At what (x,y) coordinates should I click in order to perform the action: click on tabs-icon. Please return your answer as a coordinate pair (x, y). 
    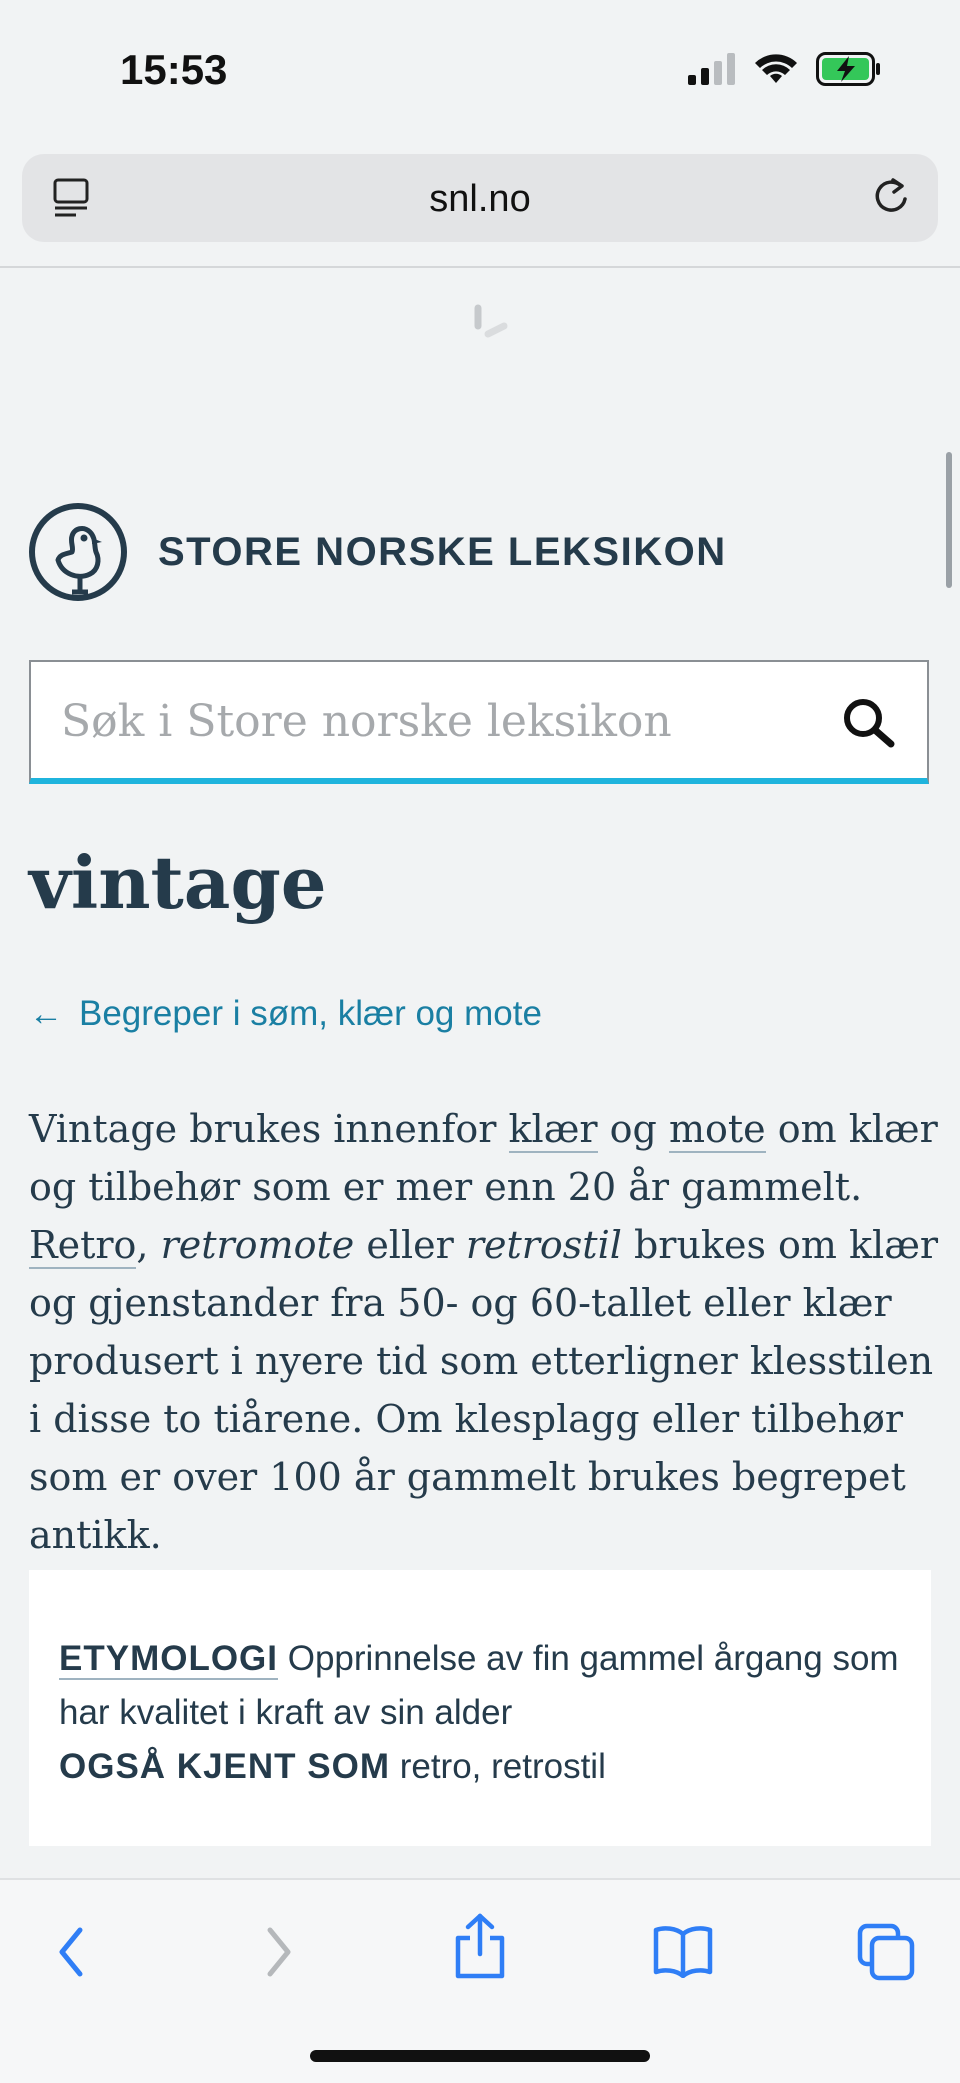
    Looking at the image, I should click on (886, 1952).